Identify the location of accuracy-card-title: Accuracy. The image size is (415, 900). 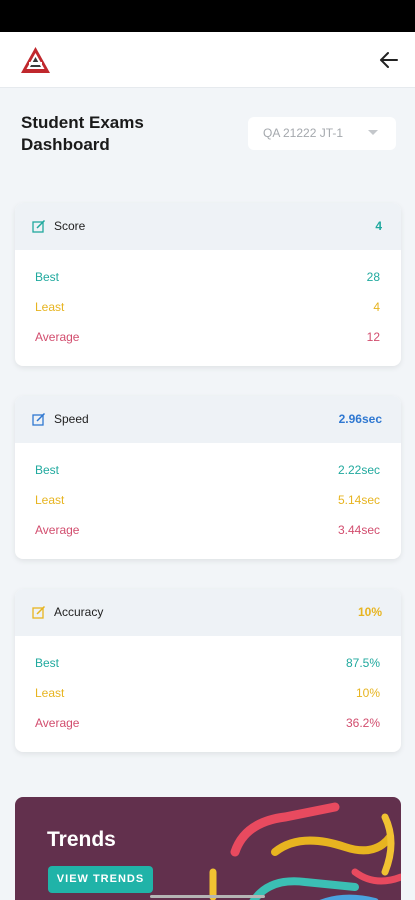
(79, 612).